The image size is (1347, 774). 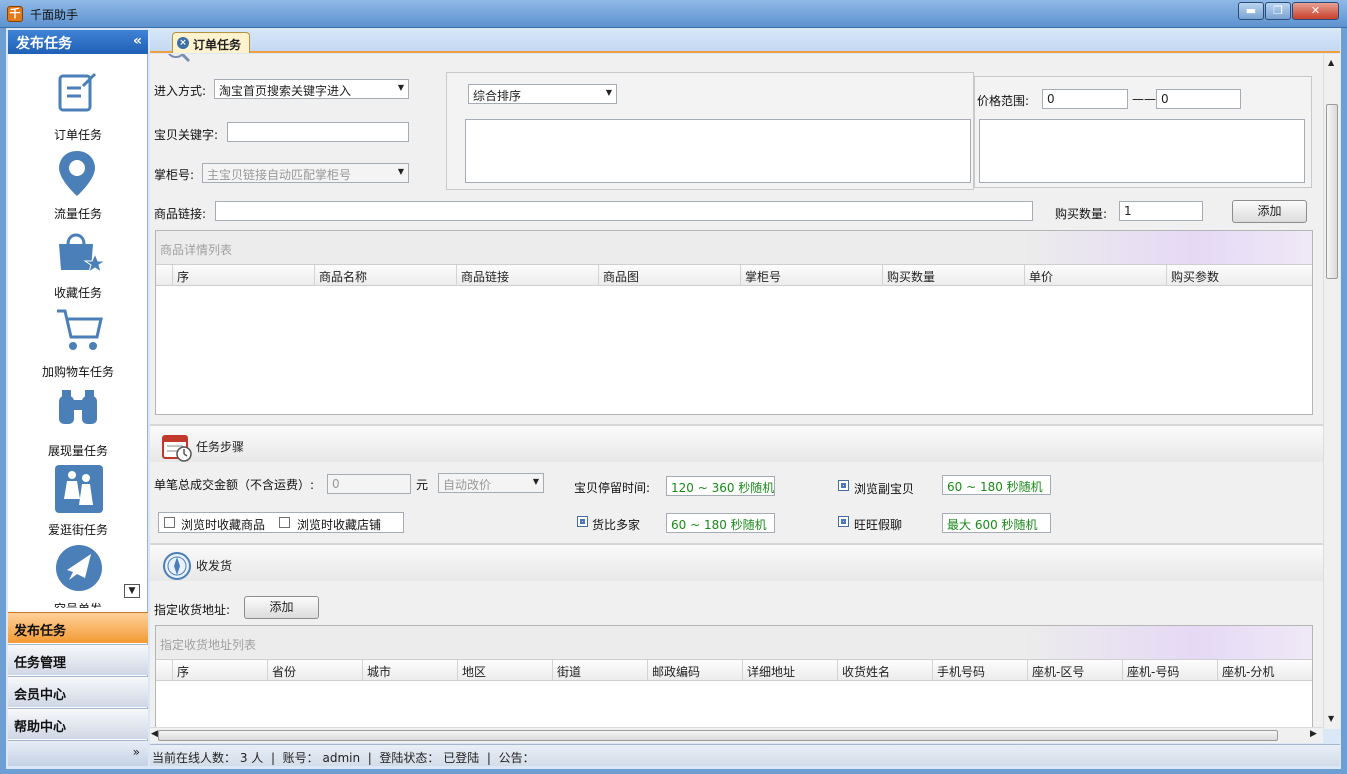 What do you see at coordinates (718, 151) in the screenshot?
I see `sort-textarea` at bounding box center [718, 151].